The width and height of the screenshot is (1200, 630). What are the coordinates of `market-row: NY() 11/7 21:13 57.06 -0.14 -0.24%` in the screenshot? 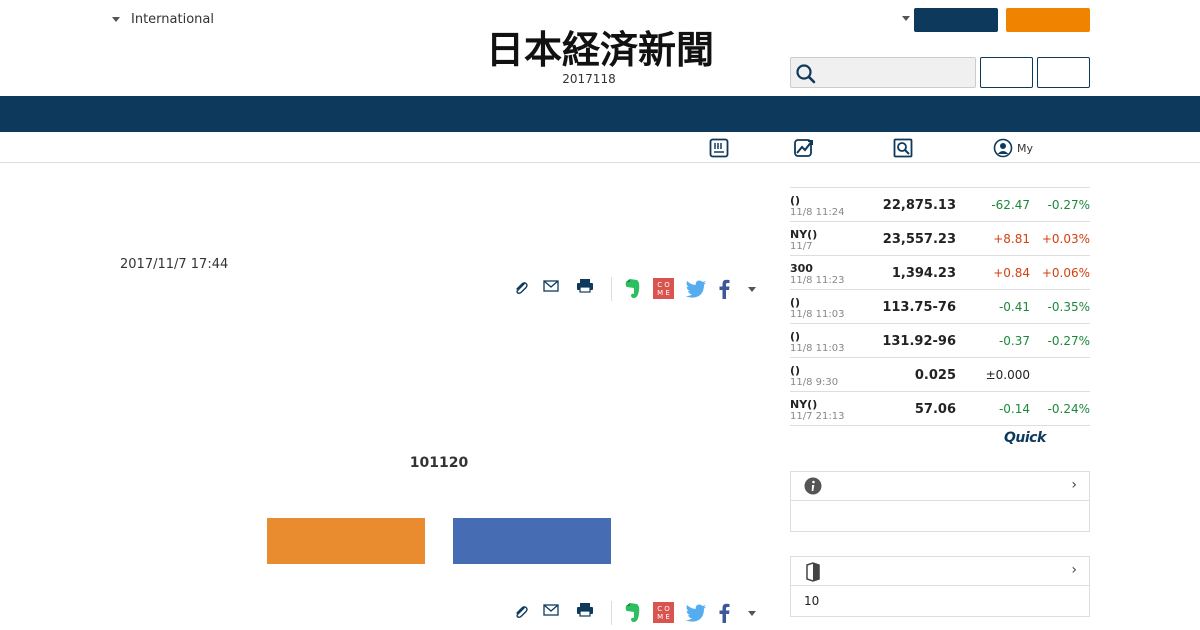 It's located at (940, 409).